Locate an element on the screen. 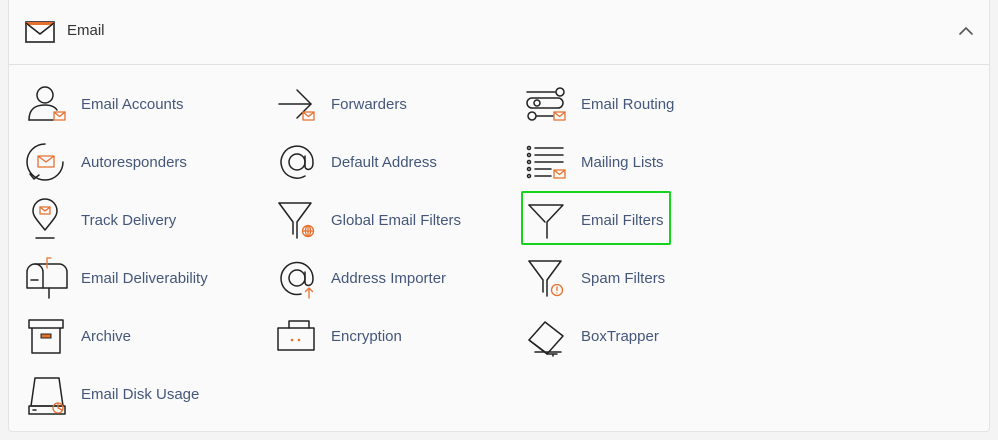  email-routing-label: Email Routing is located at coordinates (628, 104).